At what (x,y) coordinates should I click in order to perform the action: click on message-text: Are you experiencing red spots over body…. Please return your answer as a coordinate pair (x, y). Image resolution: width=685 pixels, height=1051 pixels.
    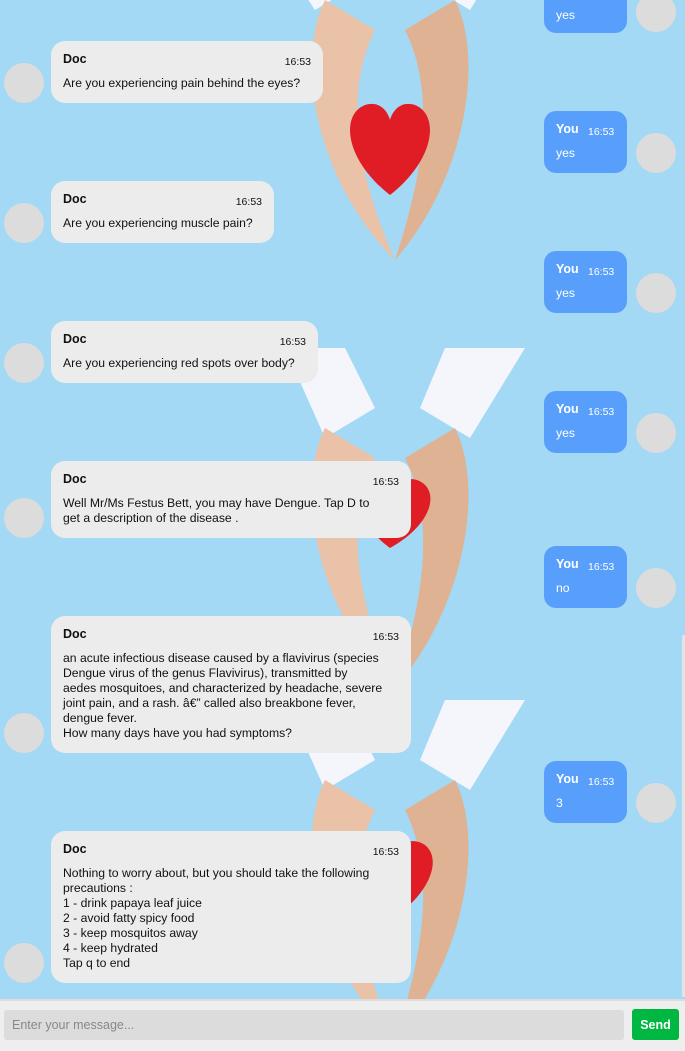
    Looking at the image, I should click on (179, 363).